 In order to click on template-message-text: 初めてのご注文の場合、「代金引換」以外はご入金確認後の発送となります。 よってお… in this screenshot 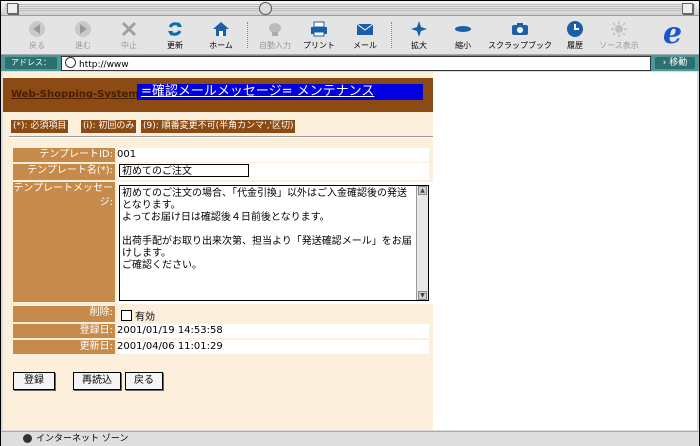, I will do `click(267, 229)`.